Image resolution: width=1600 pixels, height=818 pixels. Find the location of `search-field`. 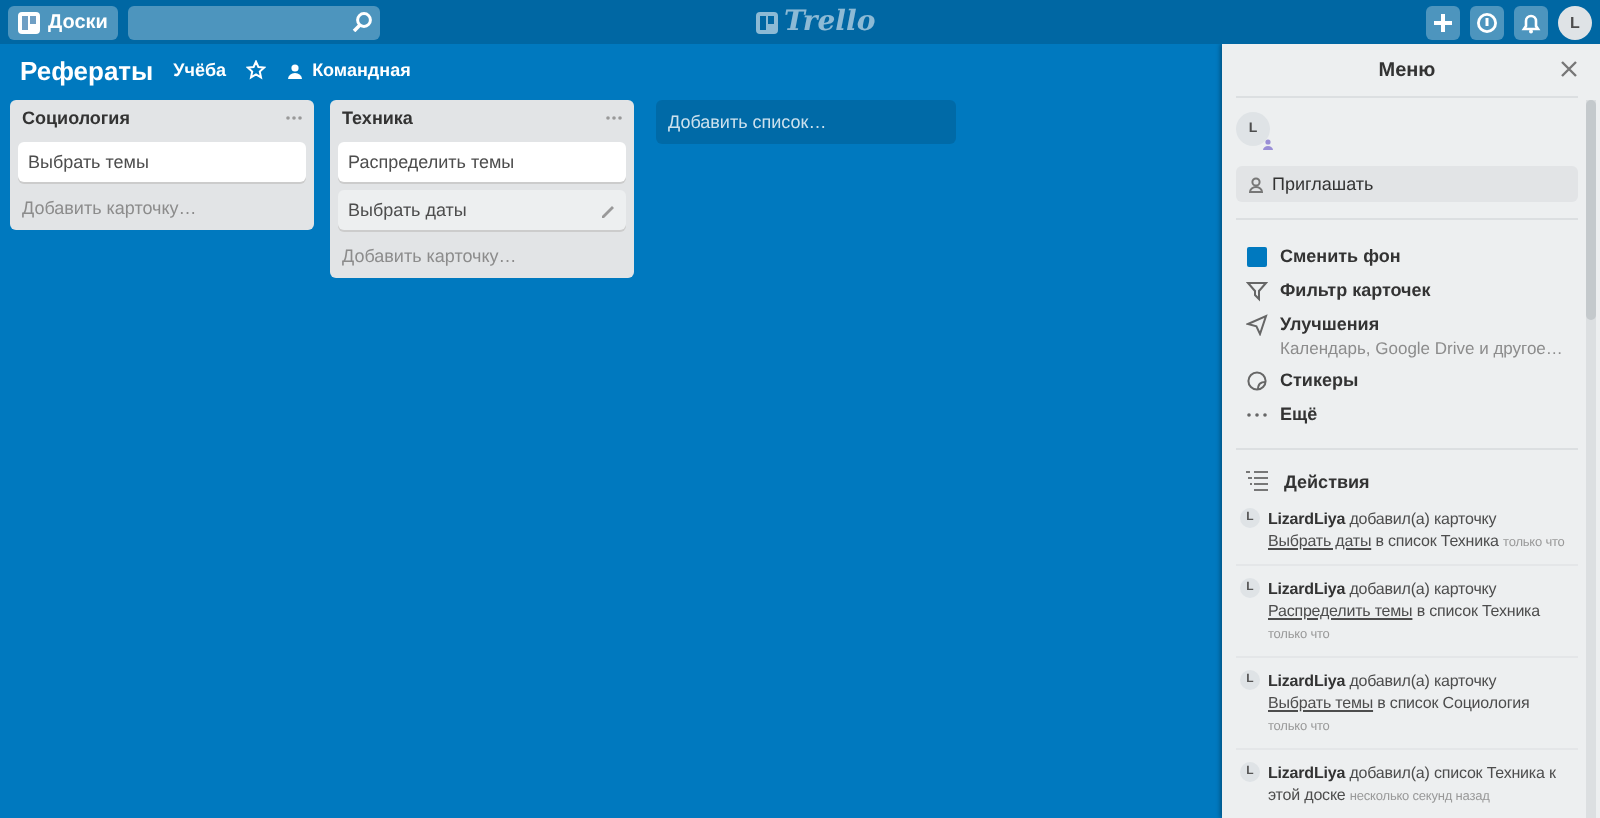

search-field is located at coordinates (253, 22).